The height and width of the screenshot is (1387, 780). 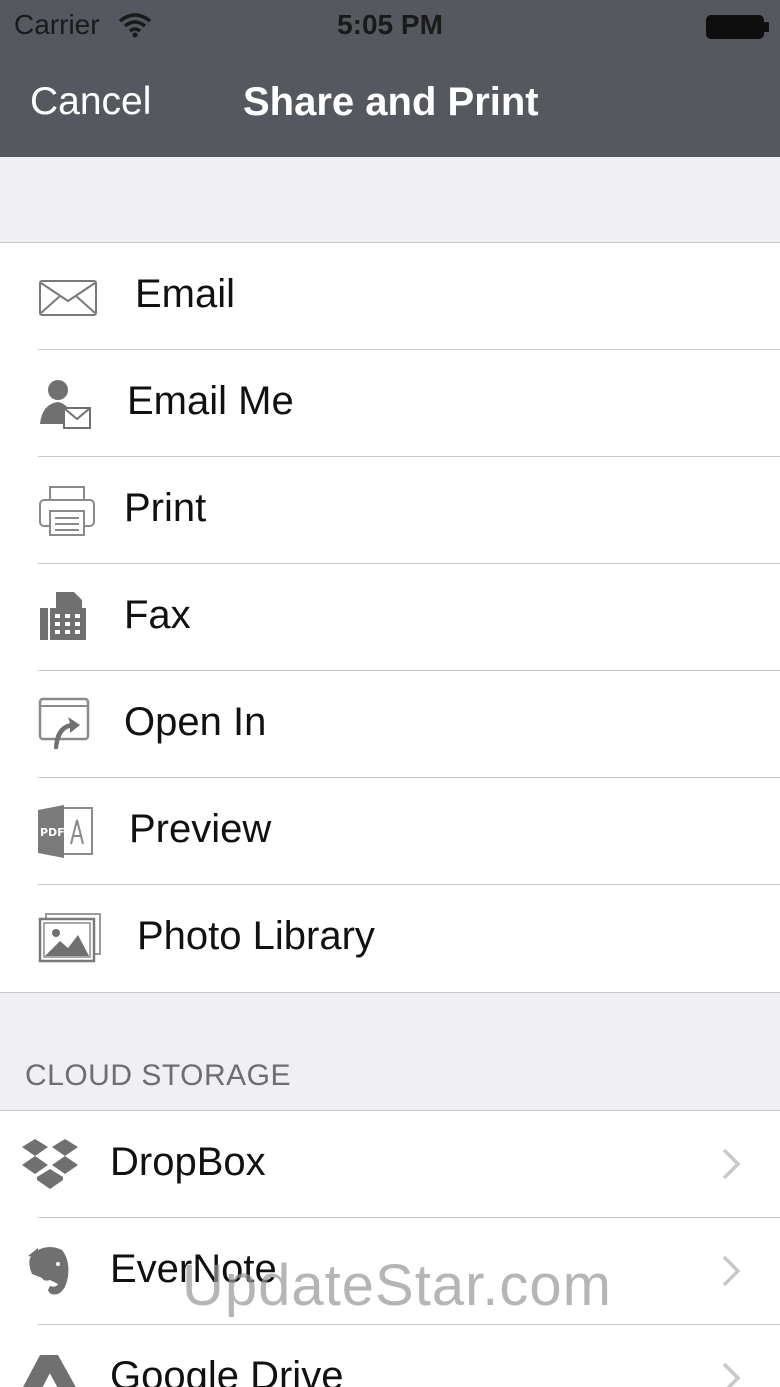 I want to click on person-envelope-icon, so click(x=65, y=404).